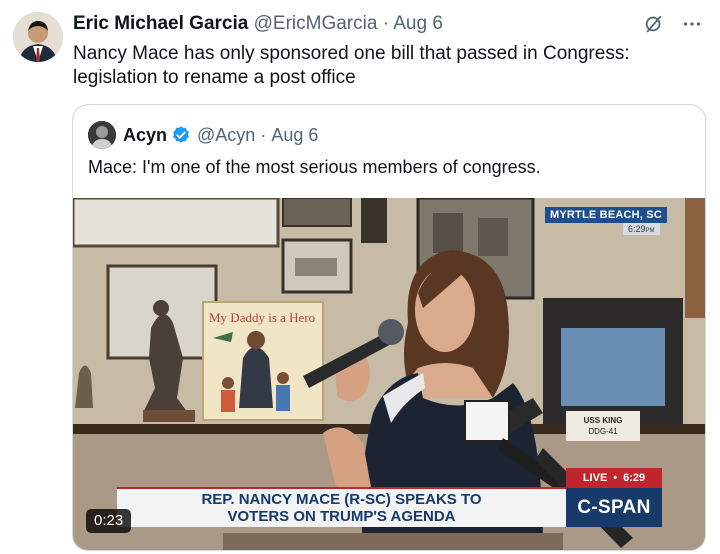 The height and width of the screenshot is (554, 720). I want to click on tweet-actions, so click(673, 24).